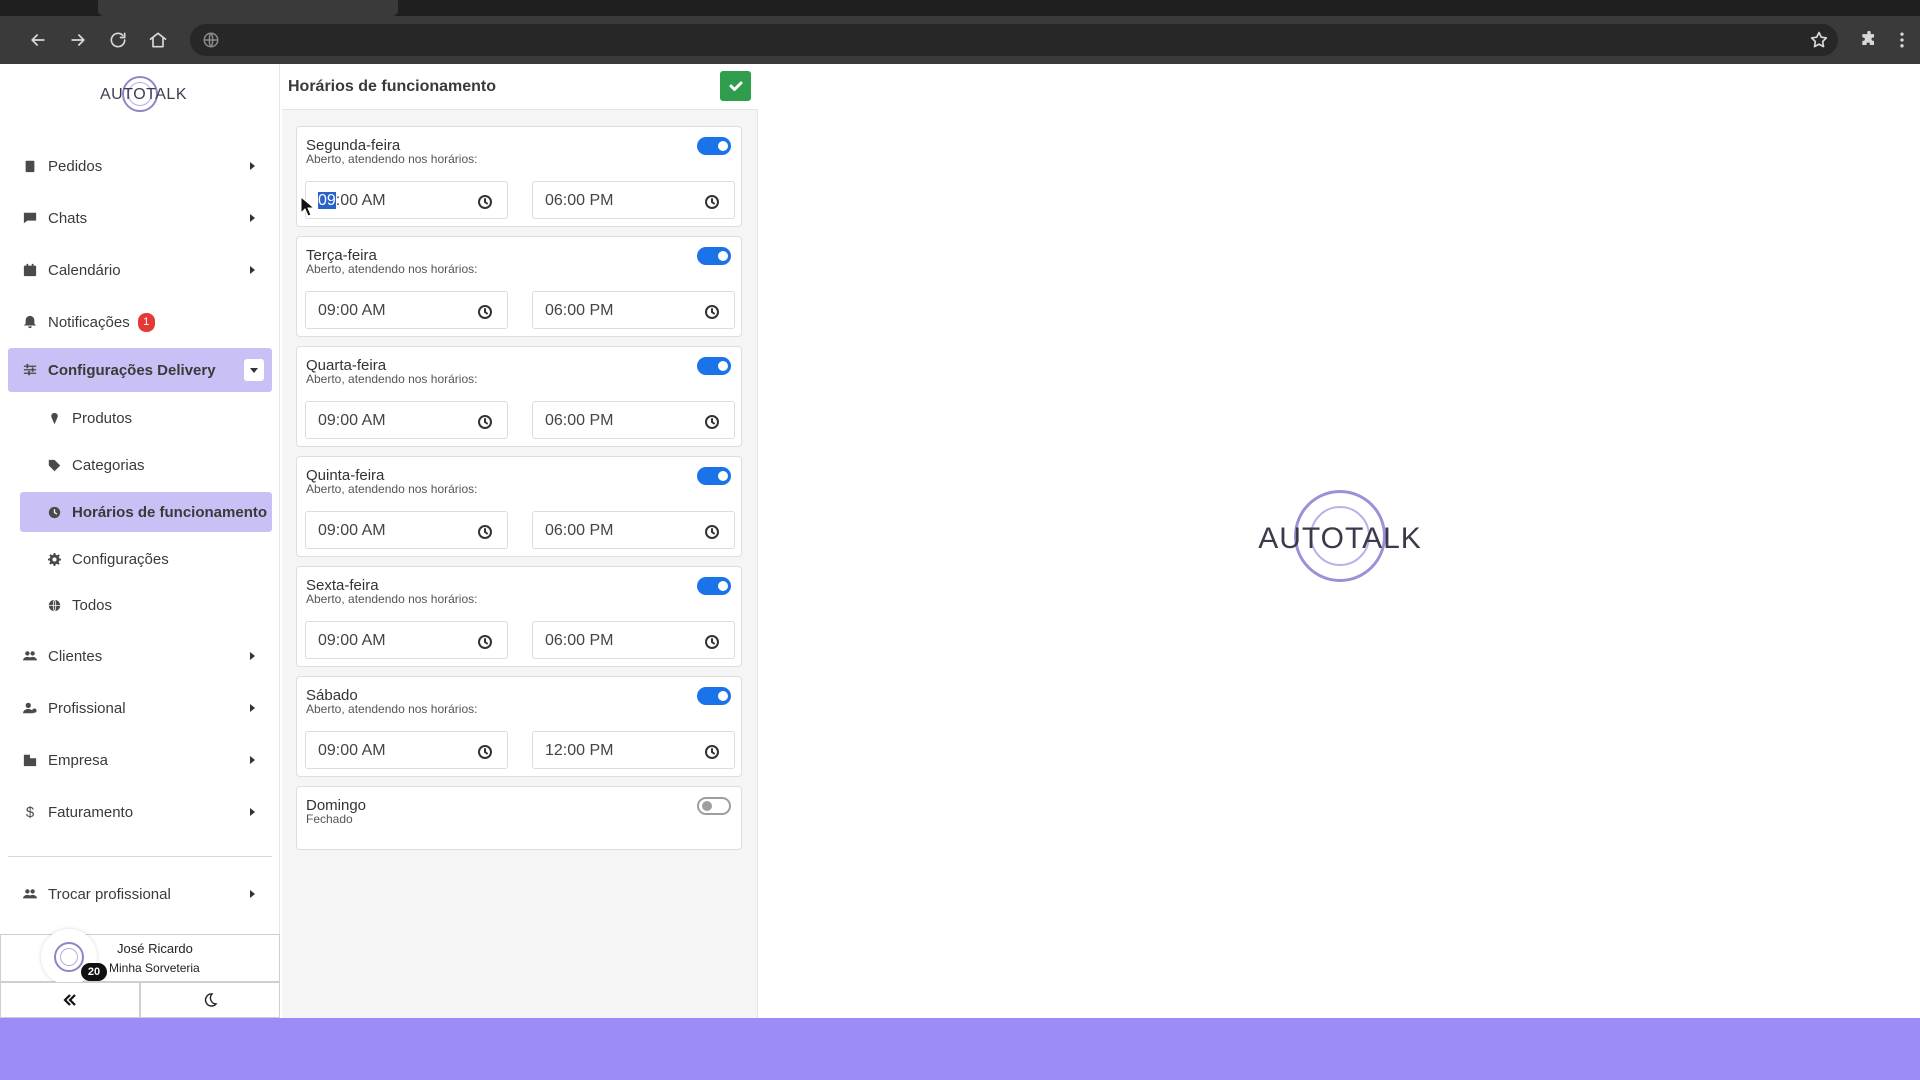 The image size is (1920, 1080). What do you see at coordinates (140, 166) in the screenshot?
I see `sidebar-item-pedidos: Pedidos` at bounding box center [140, 166].